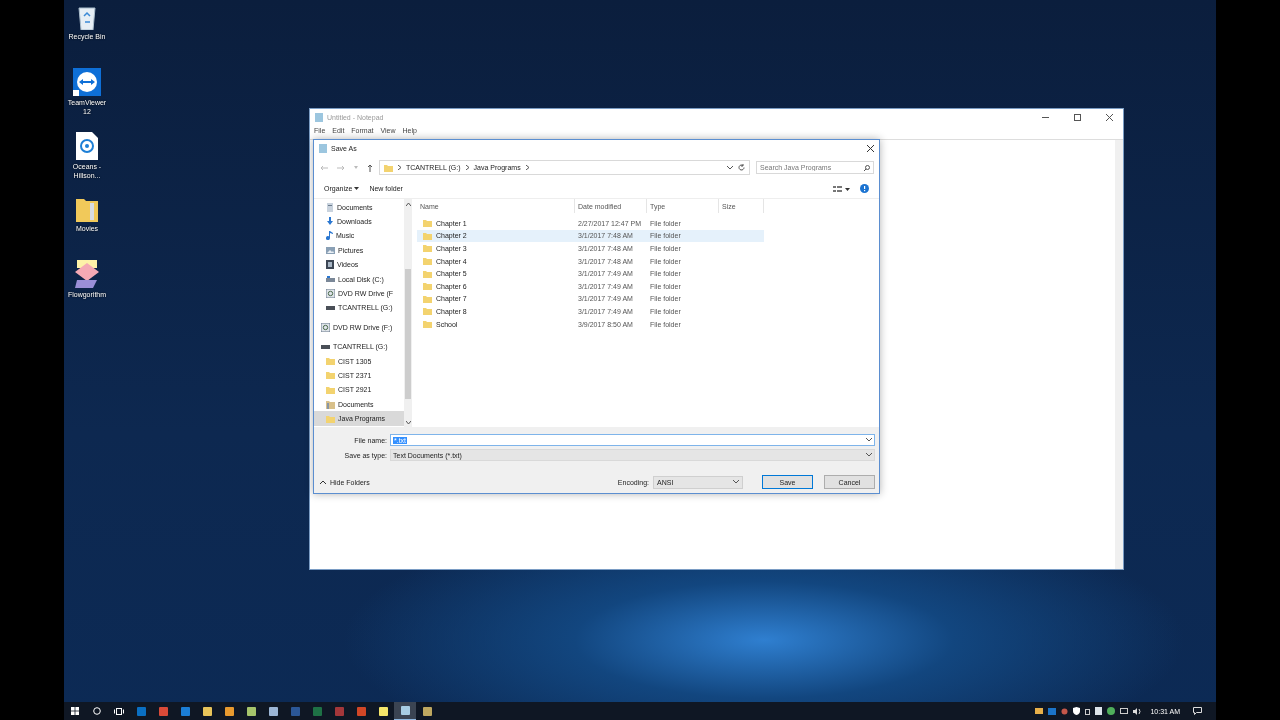  I want to click on help-icon, so click(864, 188).